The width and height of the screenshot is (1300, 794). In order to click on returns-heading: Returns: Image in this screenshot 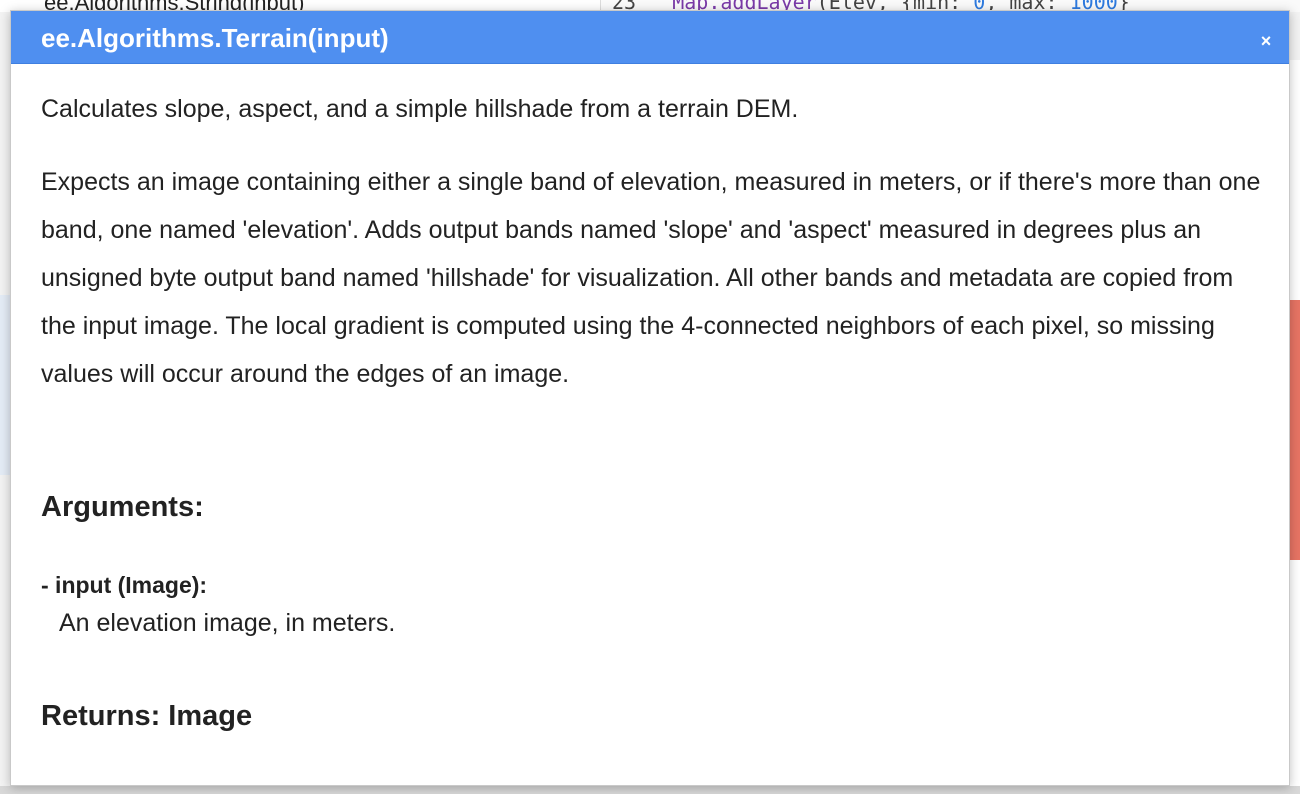, I will do `click(147, 716)`.